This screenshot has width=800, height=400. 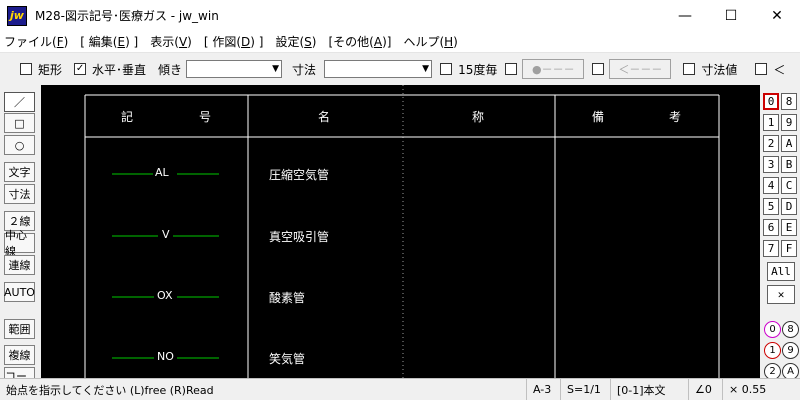 What do you see at coordinates (26, 69) in the screenshot?
I see `rect-checkbox` at bounding box center [26, 69].